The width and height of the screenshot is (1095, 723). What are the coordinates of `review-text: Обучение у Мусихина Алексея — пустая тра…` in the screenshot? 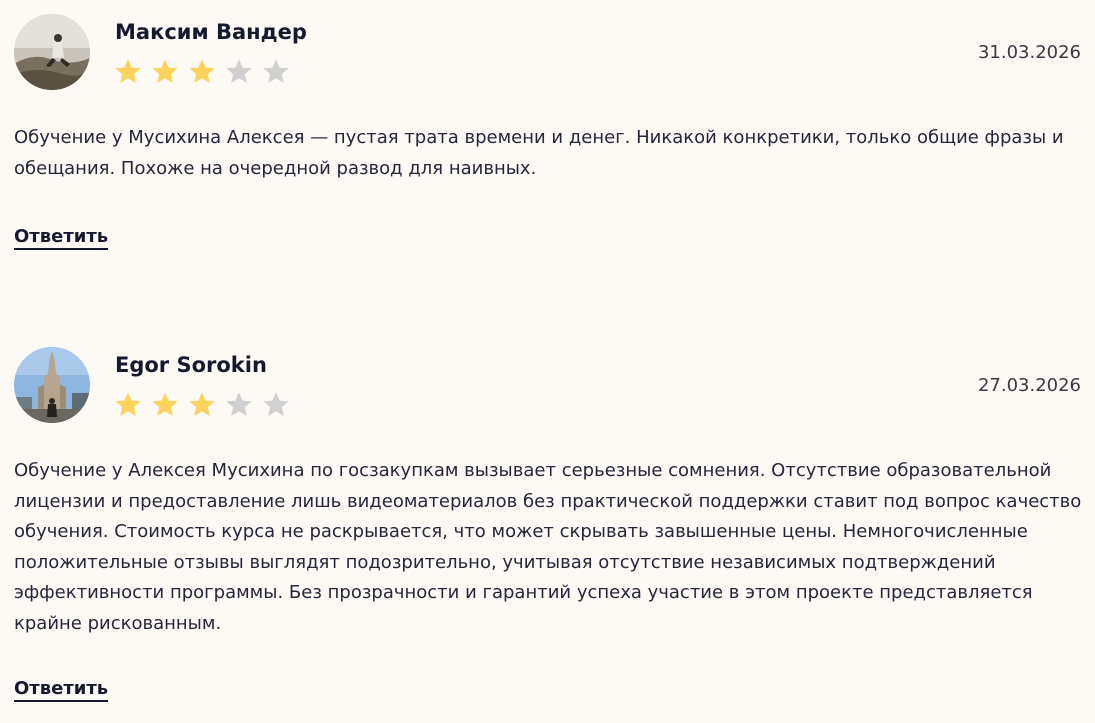 It's located at (539, 153).